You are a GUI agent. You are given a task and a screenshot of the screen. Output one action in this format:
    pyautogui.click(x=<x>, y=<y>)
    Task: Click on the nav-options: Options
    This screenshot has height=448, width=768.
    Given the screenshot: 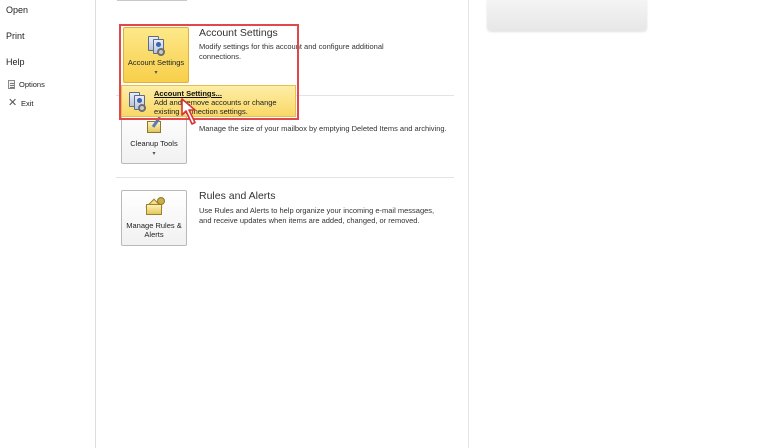 What is the action you would take?
    pyautogui.click(x=26, y=84)
    